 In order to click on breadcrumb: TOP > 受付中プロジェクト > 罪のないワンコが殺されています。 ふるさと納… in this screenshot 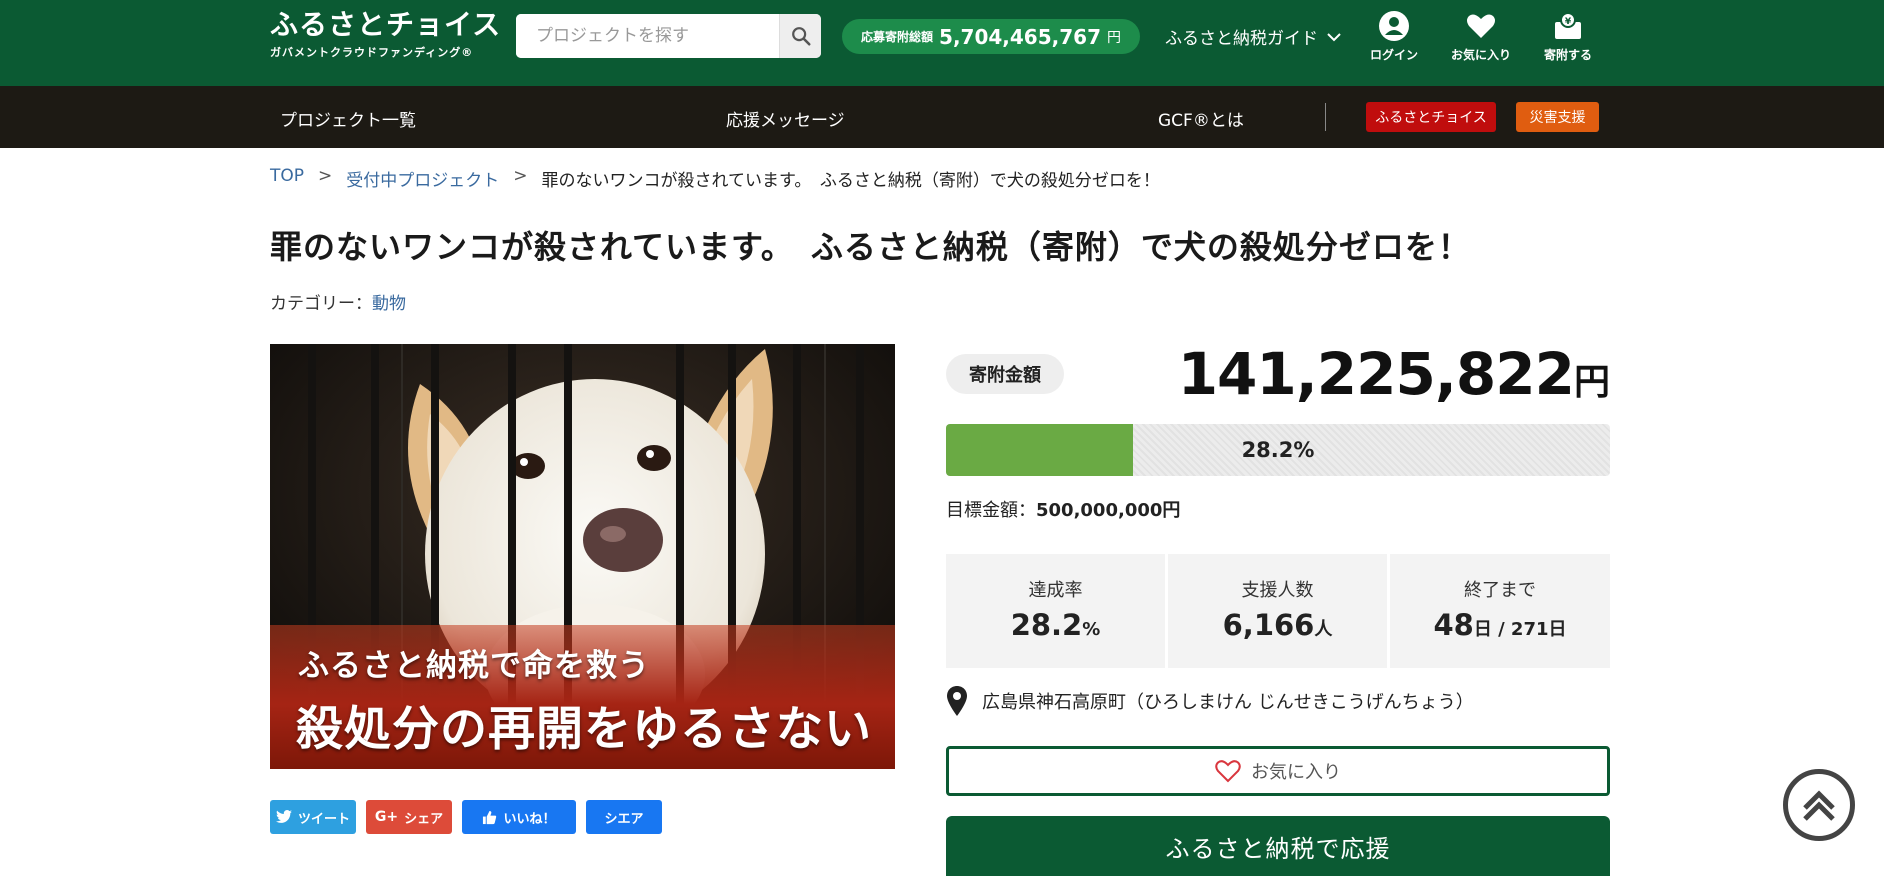, I will do `click(715, 178)`.